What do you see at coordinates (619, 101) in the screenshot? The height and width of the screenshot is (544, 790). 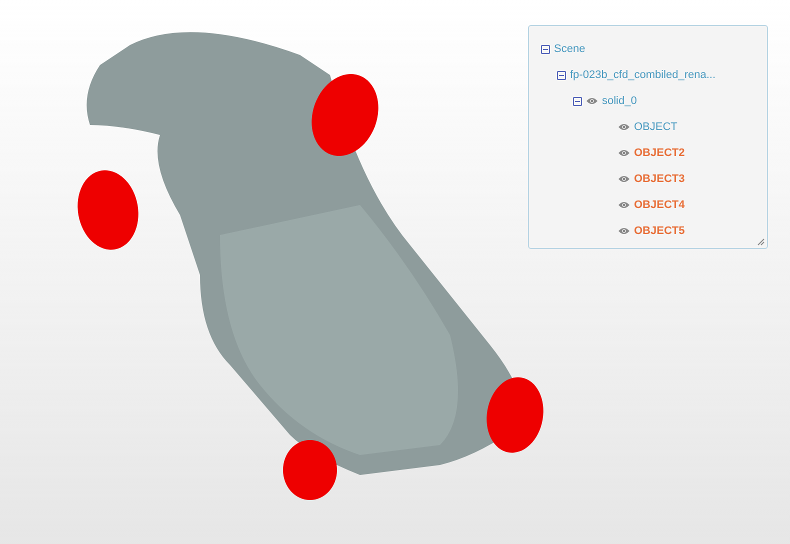 I see `tree-item: solid_0` at bounding box center [619, 101].